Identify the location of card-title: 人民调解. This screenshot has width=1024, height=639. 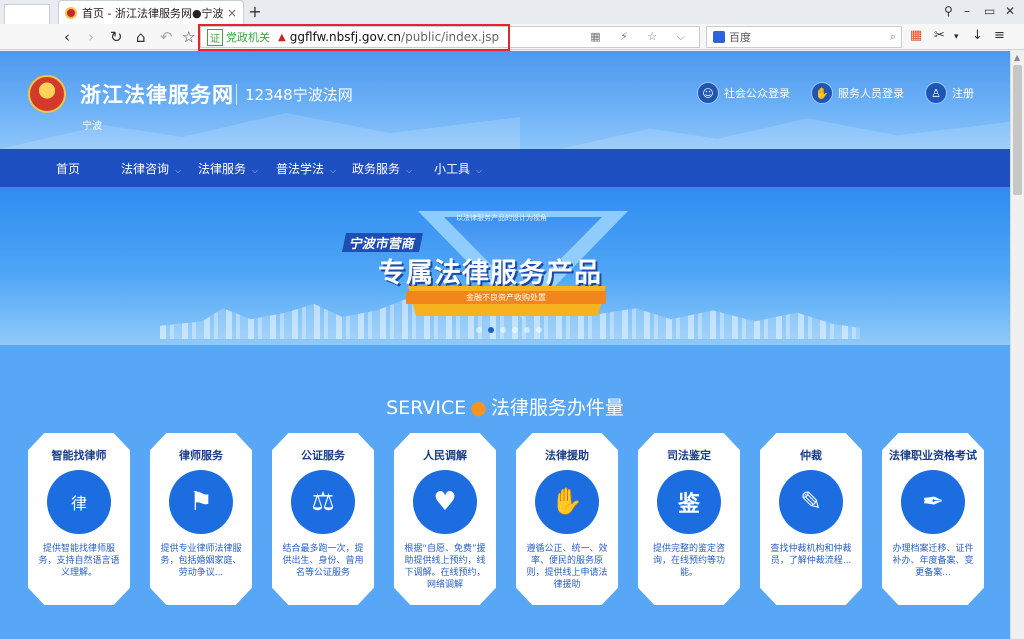
(445, 455).